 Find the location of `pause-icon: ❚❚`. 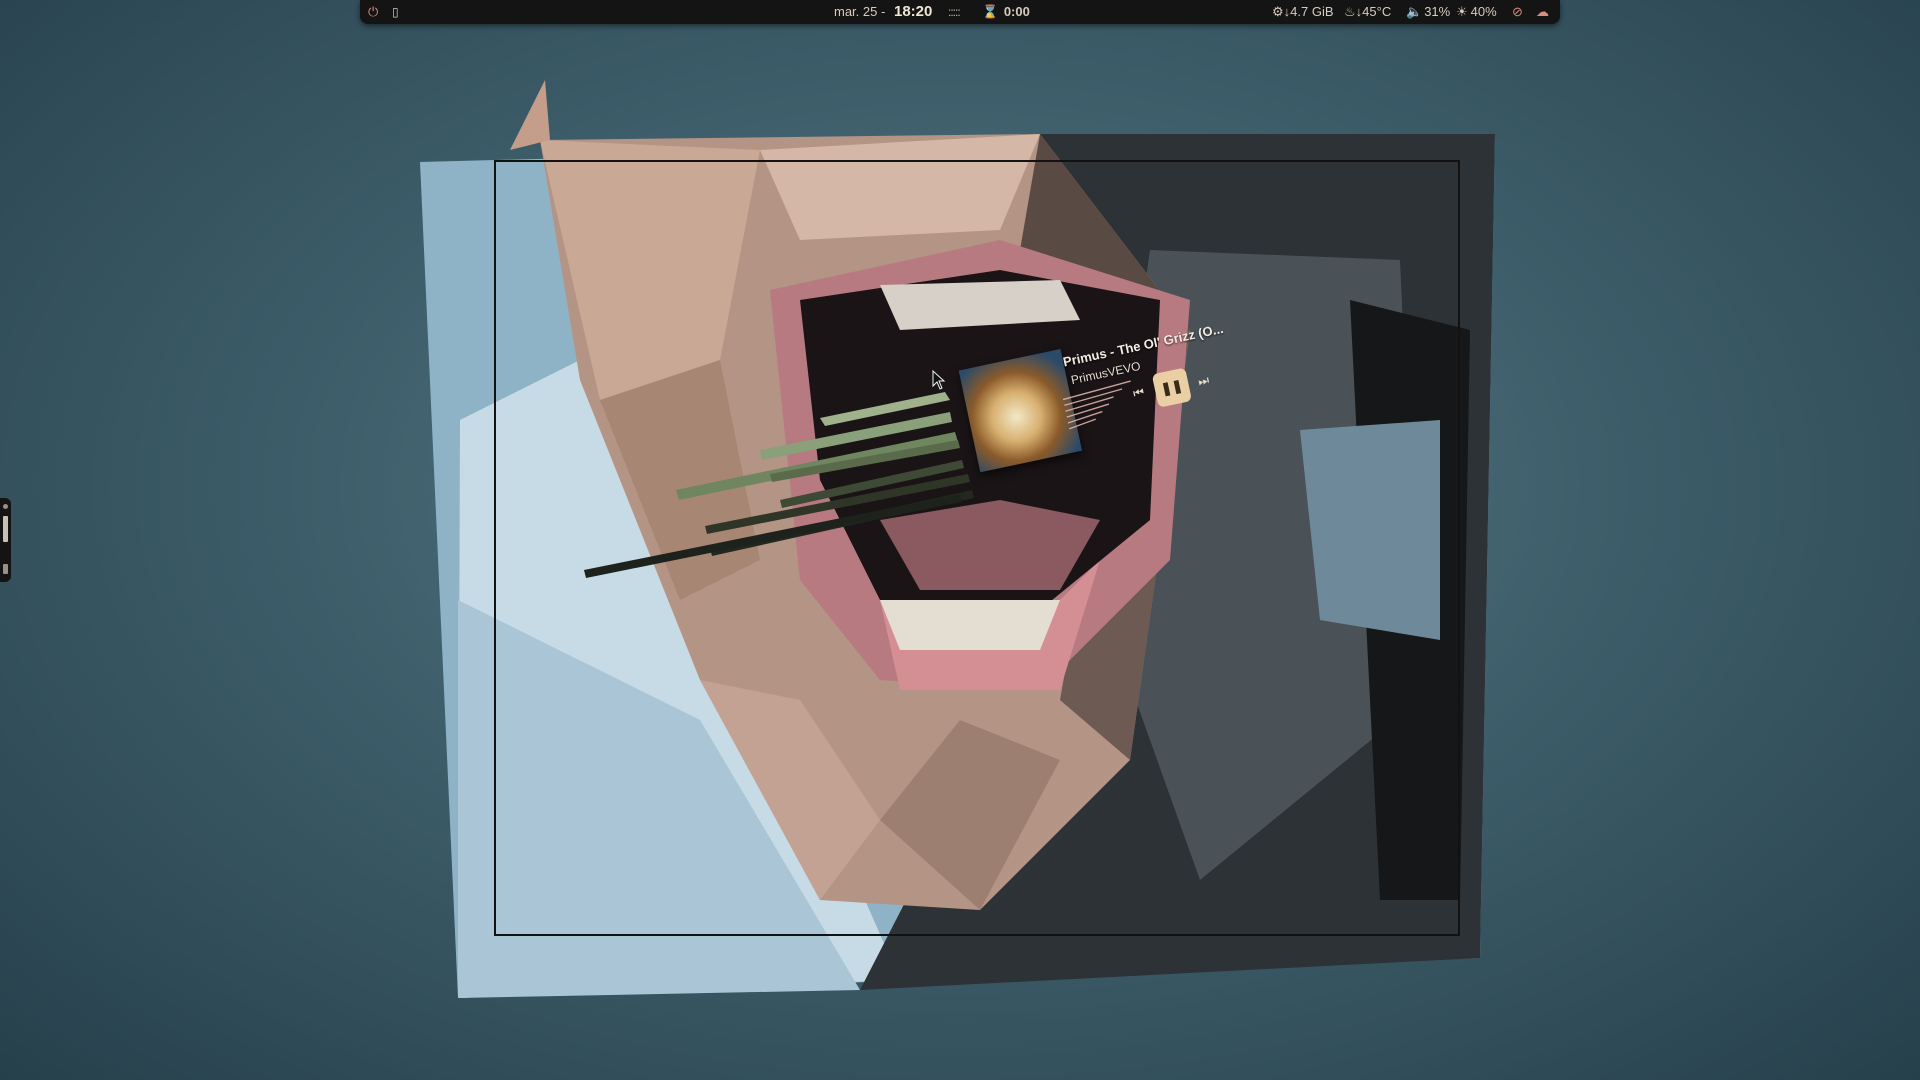

pause-icon: ❚❚ is located at coordinates (1171, 387).